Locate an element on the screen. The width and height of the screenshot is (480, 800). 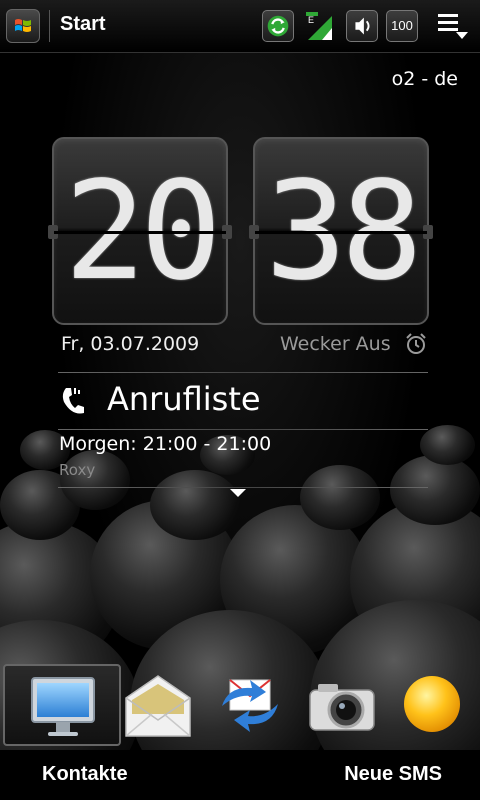
volume-icon is located at coordinates (362, 26).